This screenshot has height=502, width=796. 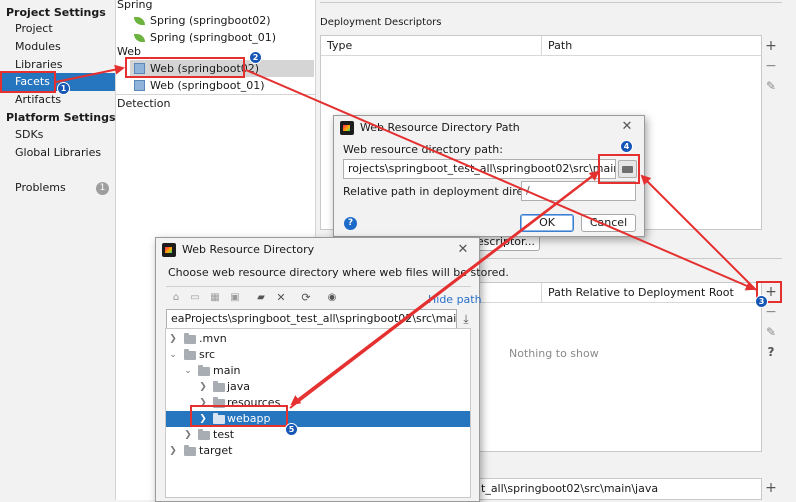 What do you see at coordinates (40, 187) in the screenshot?
I see `problems-label: Problems` at bounding box center [40, 187].